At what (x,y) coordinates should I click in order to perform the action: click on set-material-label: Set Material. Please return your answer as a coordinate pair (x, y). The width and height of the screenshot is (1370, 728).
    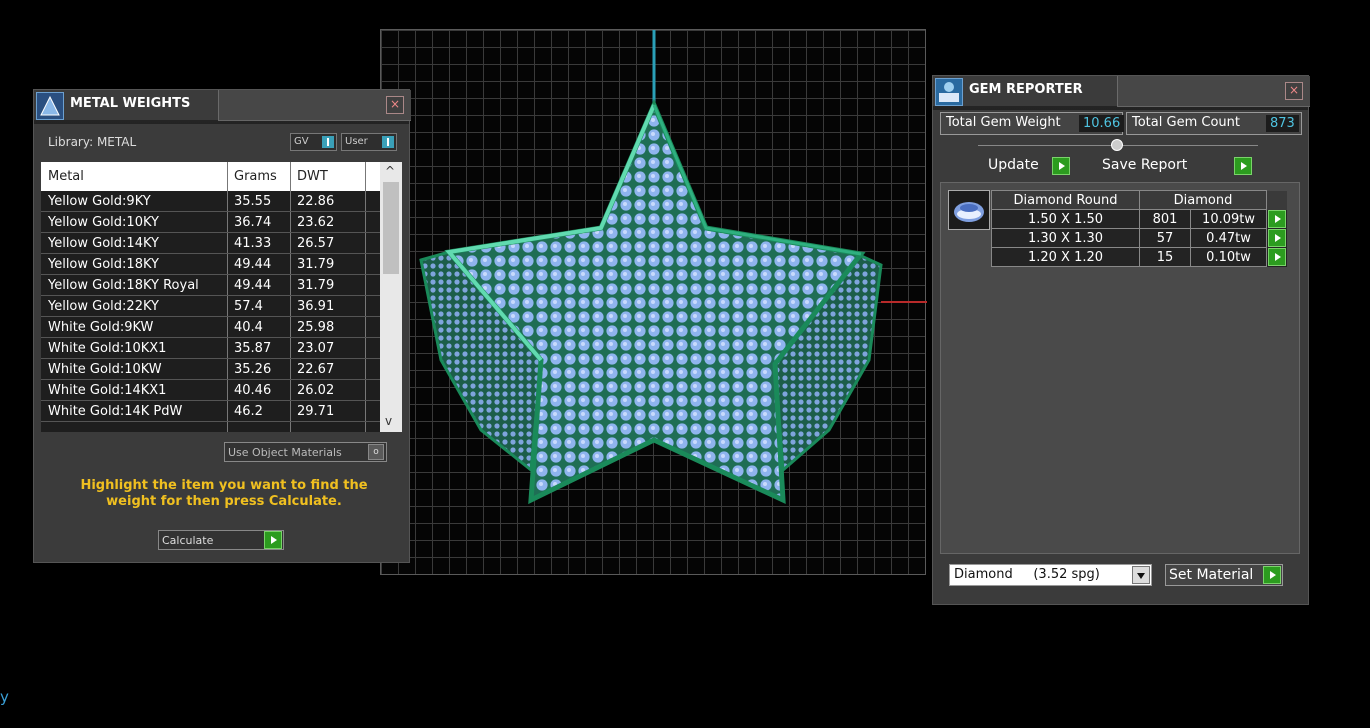
    Looking at the image, I should click on (1211, 575).